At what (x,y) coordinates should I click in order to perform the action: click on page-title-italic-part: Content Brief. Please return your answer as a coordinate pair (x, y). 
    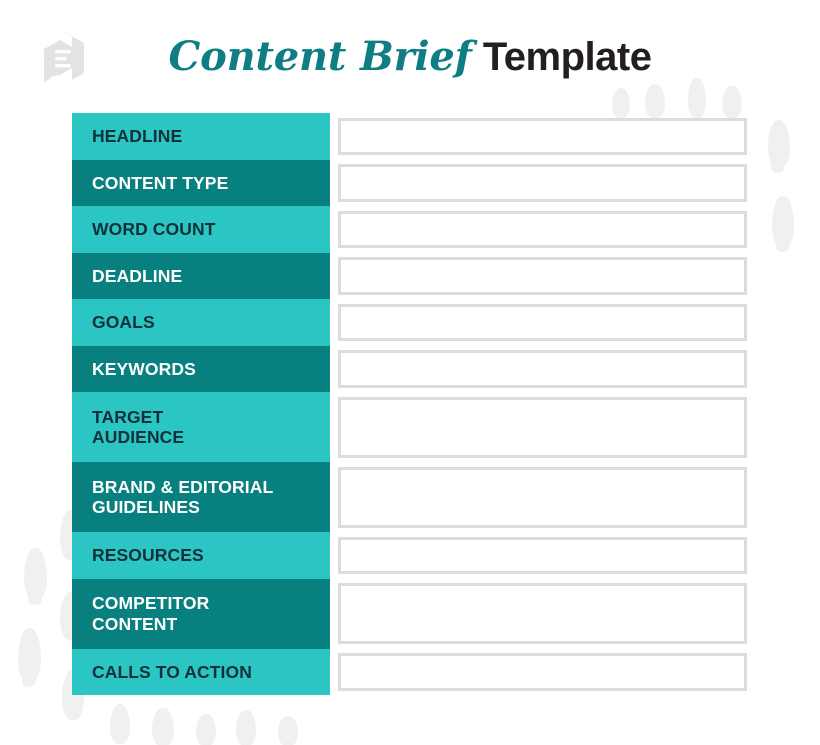
    Looking at the image, I should click on (320, 56).